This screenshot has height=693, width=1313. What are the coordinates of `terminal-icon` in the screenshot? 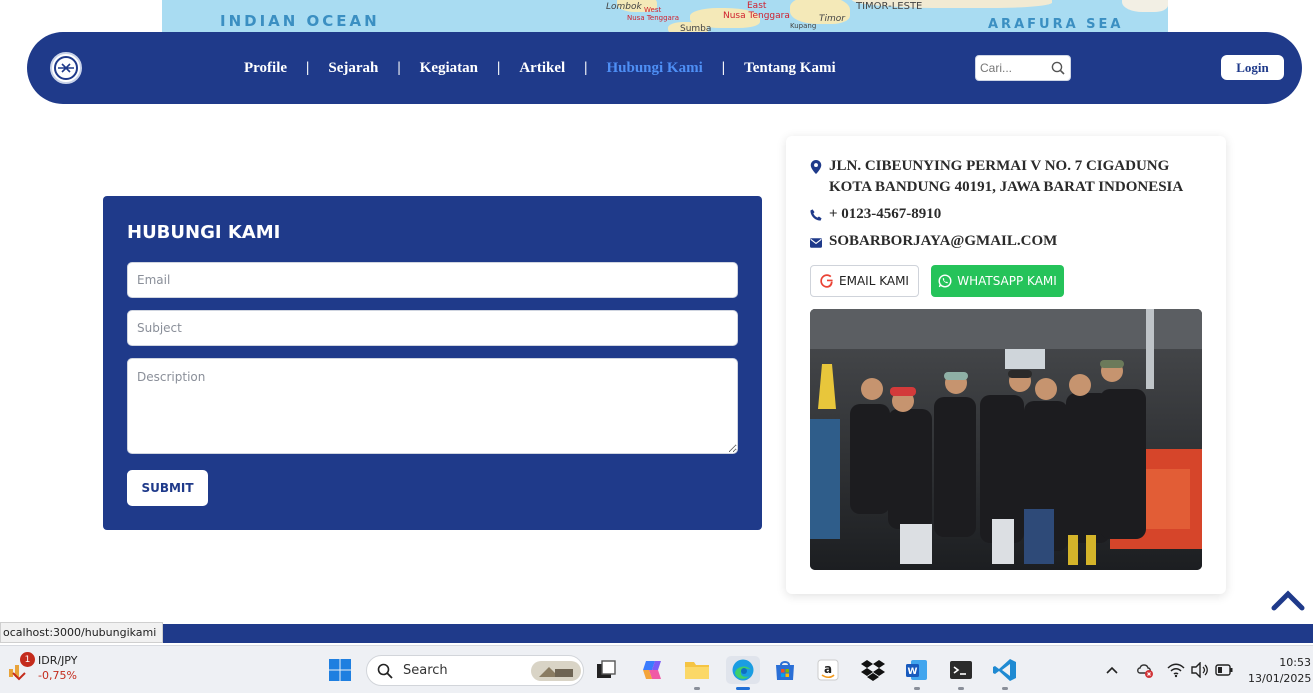 It's located at (961, 670).